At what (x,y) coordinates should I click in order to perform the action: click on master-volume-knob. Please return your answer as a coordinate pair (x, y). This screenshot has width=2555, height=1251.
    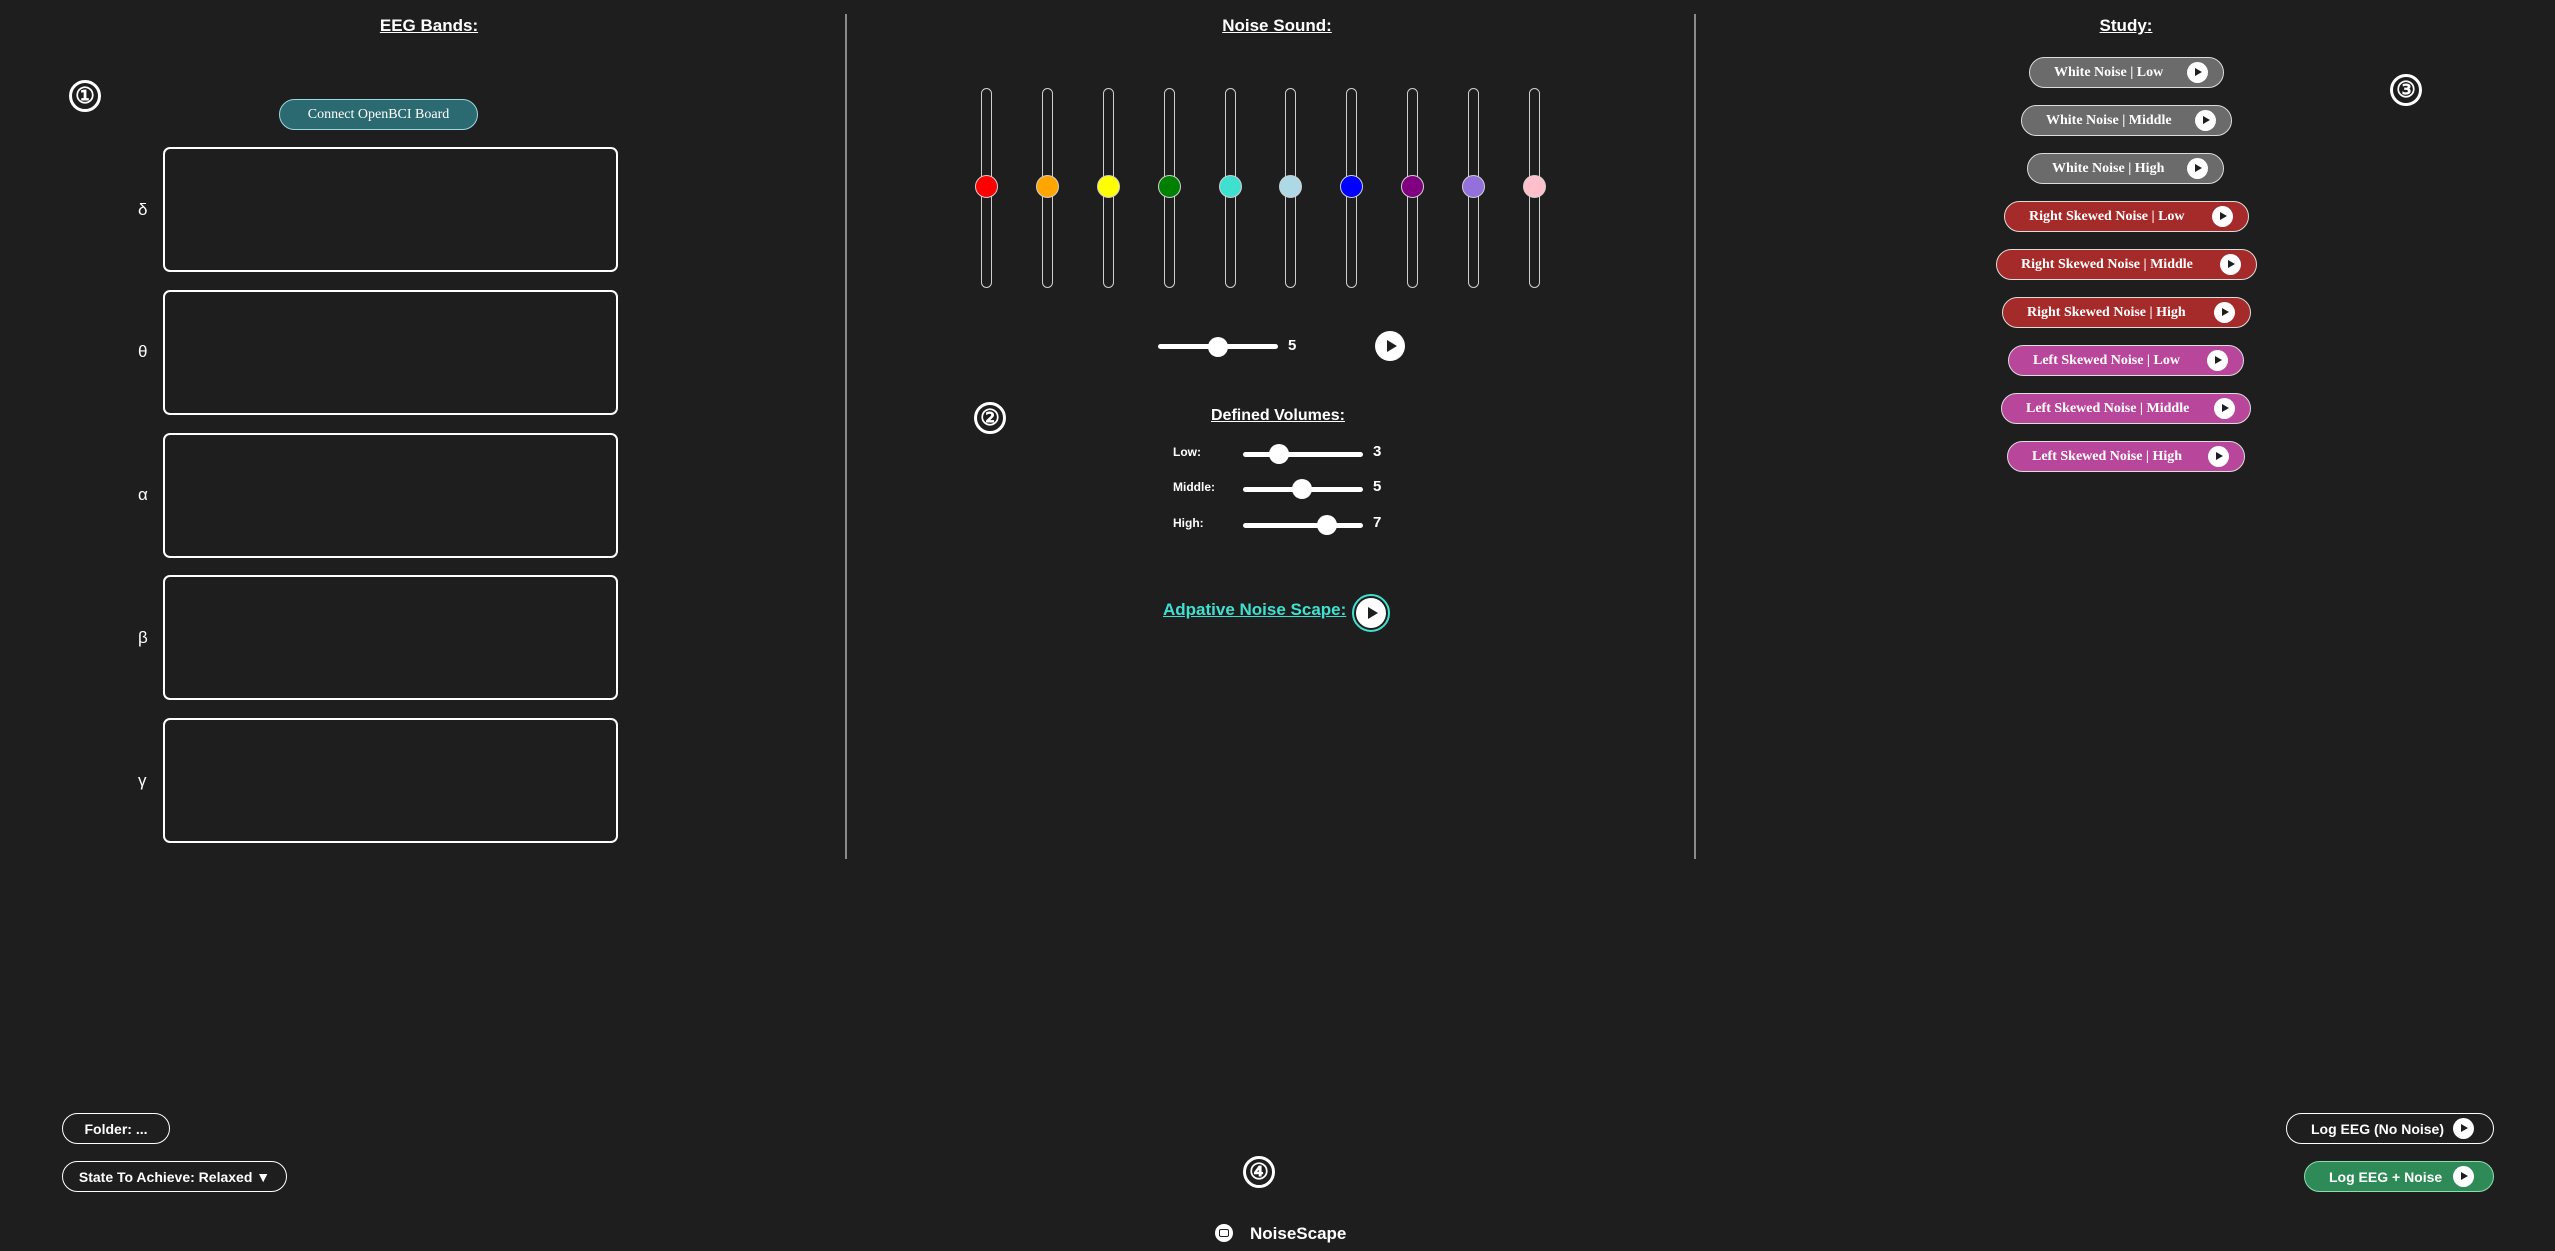
    Looking at the image, I should click on (1218, 347).